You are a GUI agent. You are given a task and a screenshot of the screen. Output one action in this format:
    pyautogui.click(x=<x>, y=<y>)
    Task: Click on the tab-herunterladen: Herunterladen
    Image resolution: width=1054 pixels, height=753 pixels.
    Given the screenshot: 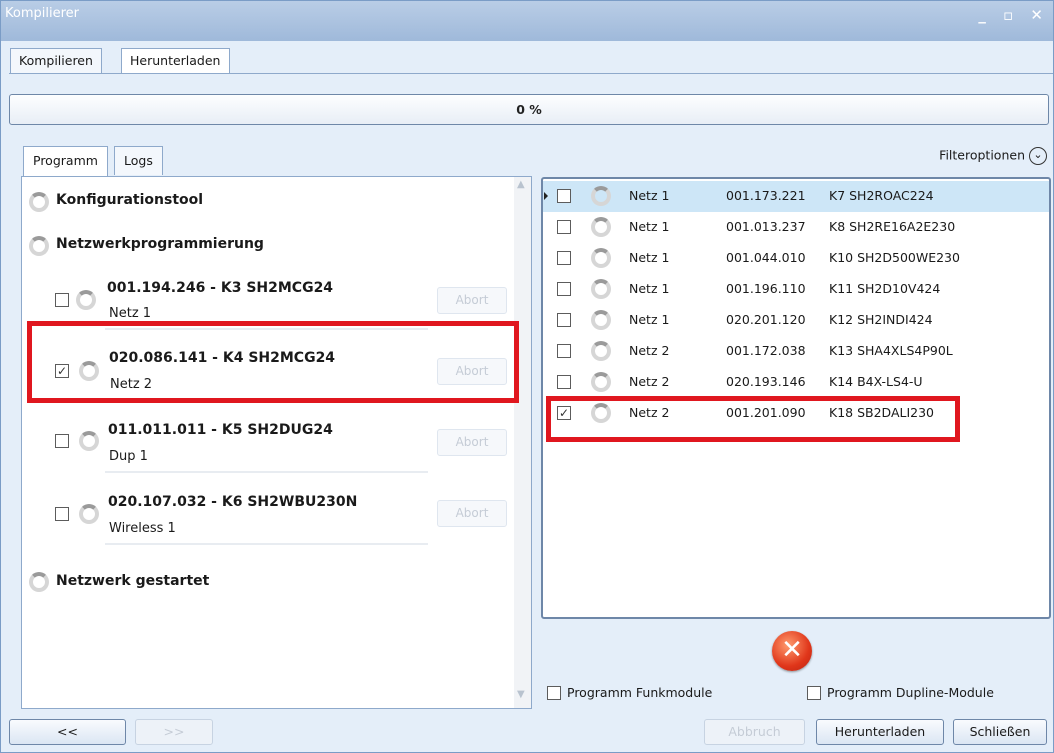 What is the action you would take?
    pyautogui.click(x=175, y=61)
    